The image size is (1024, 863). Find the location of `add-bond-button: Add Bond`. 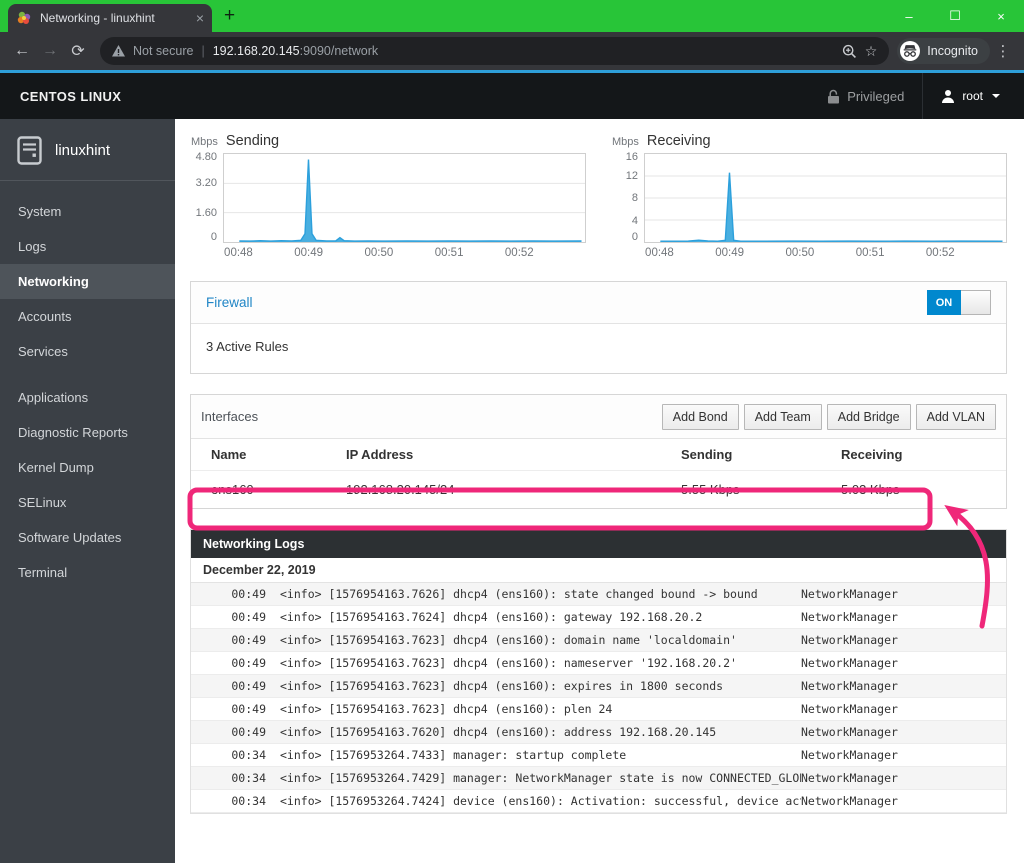

add-bond-button: Add Bond is located at coordinates (700, 416).